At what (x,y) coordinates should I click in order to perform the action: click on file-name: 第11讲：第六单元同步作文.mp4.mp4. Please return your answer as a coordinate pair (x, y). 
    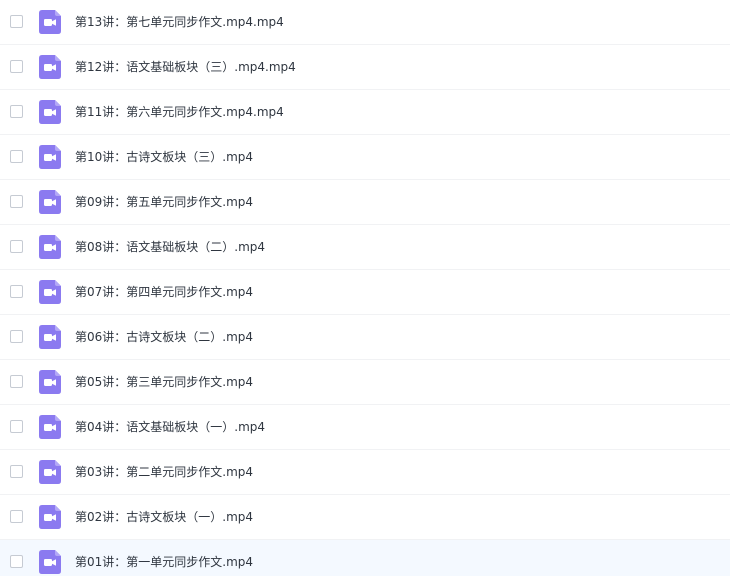
    Looking at the image, I should click on (179, 112).